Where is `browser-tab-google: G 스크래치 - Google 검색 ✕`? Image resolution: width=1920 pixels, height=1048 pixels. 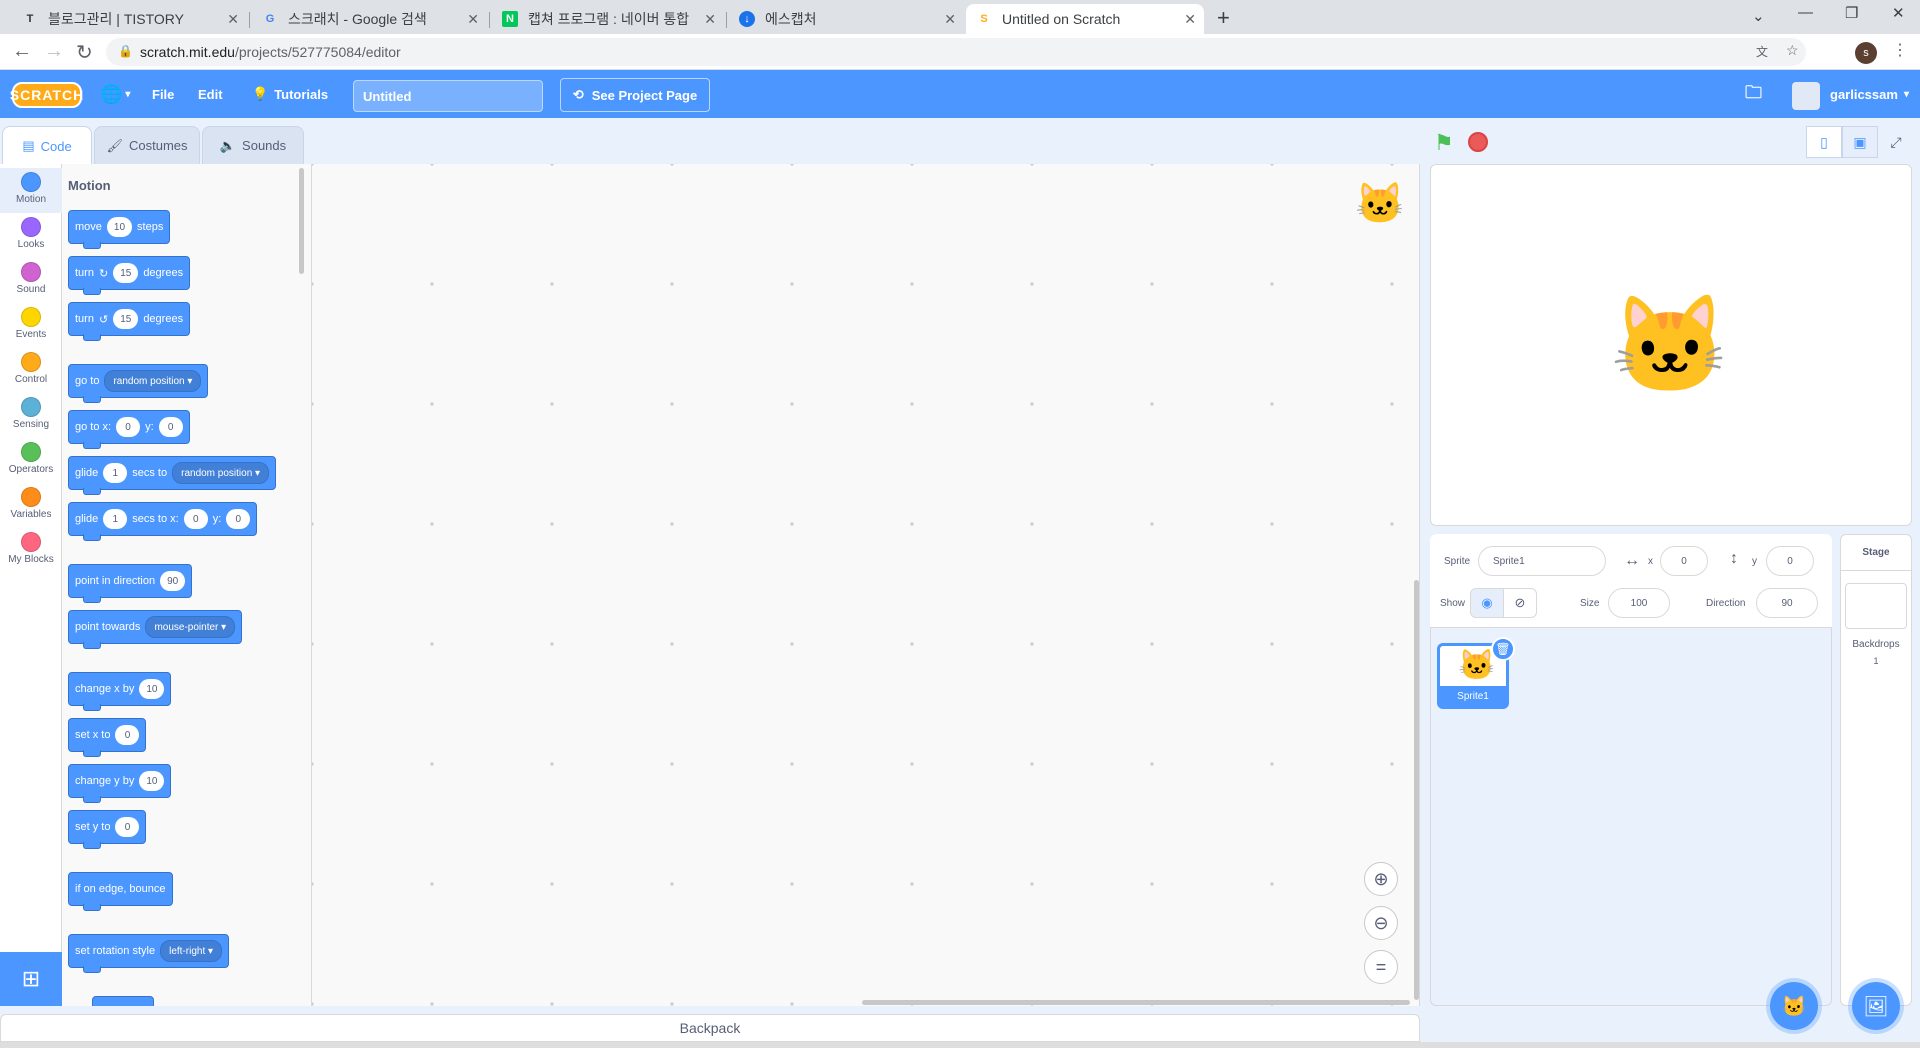 browser-tab-google: G 스크래치 - Google 검색 ✕ is located at coordinates (369, 19).